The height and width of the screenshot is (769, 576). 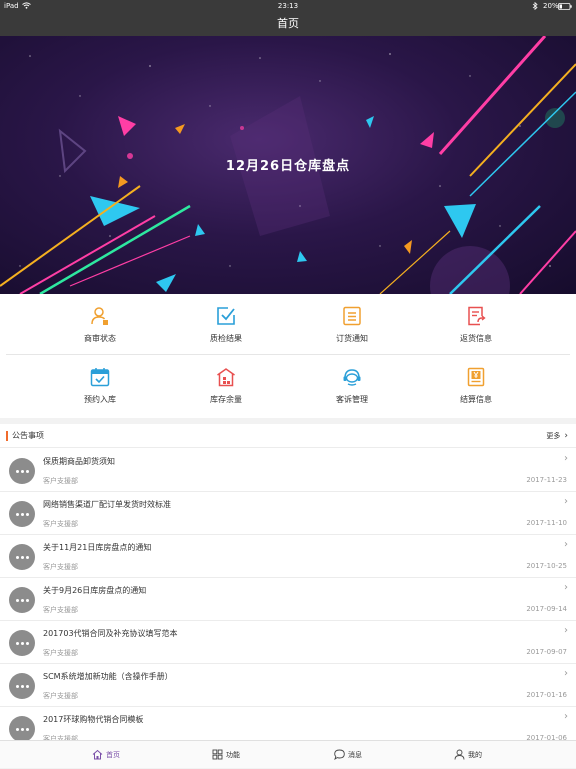 I want to click on yen-doc-icon, so click(x=476, y=377).